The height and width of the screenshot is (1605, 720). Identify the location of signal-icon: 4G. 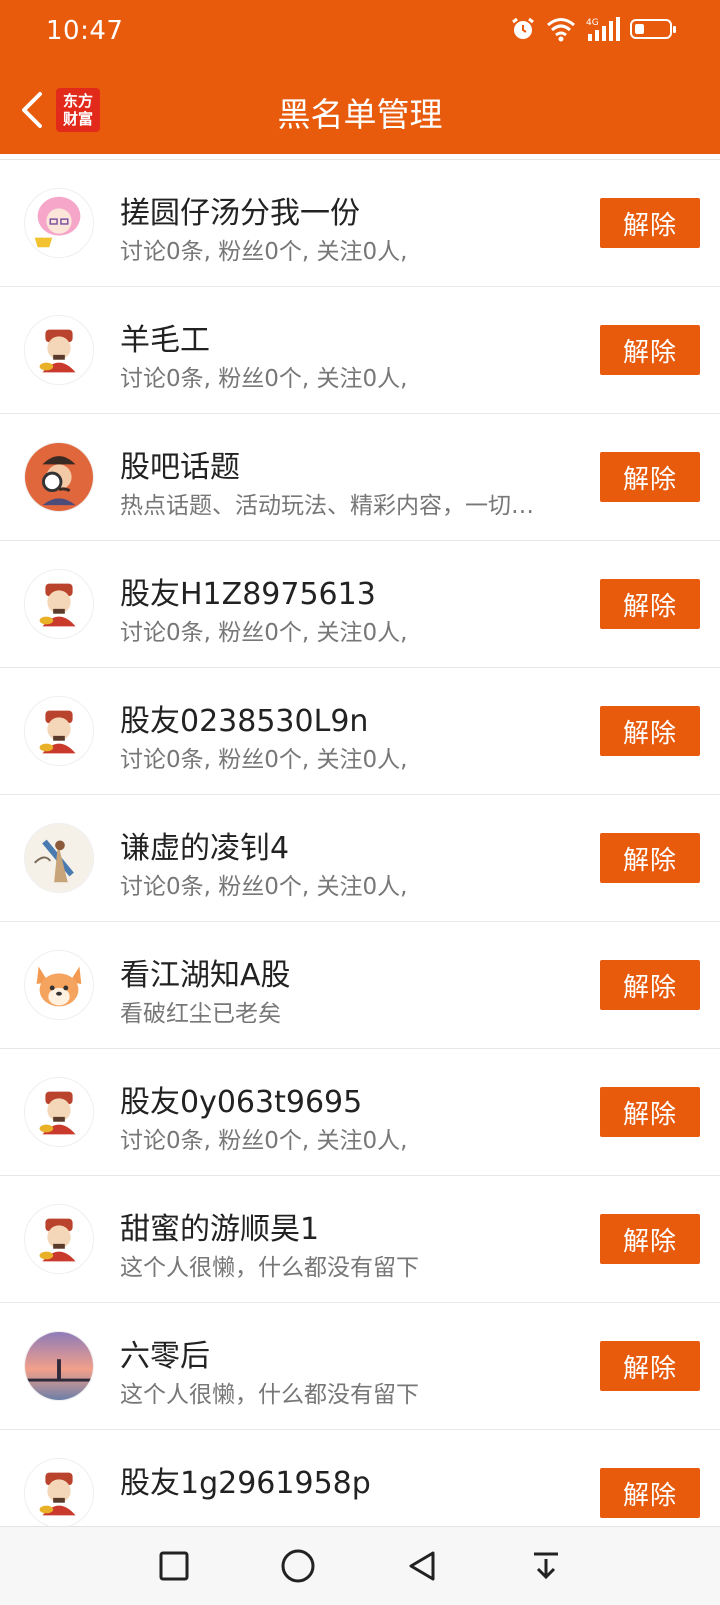
(603, 29).